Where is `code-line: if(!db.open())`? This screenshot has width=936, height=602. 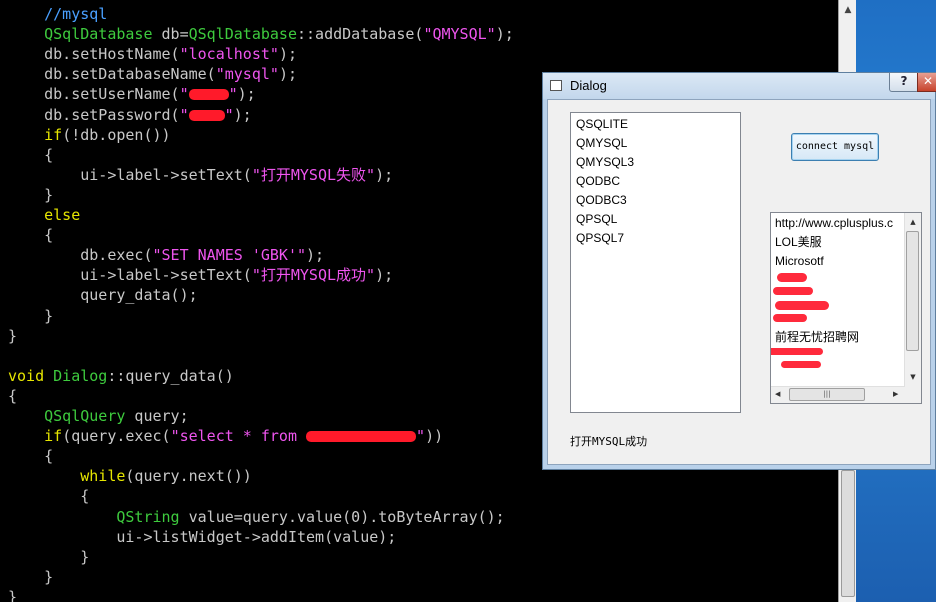
code-line: if(!db.open()) is located at coordinates (89, 135).